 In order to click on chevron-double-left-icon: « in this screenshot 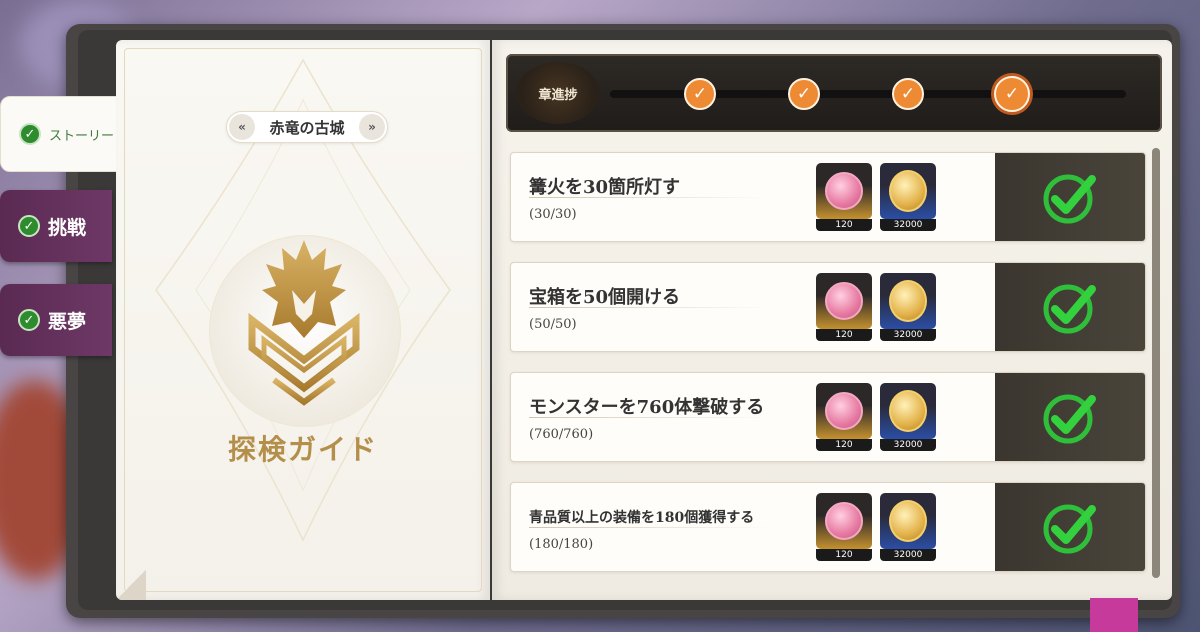, I will do `click(242, 127)`.